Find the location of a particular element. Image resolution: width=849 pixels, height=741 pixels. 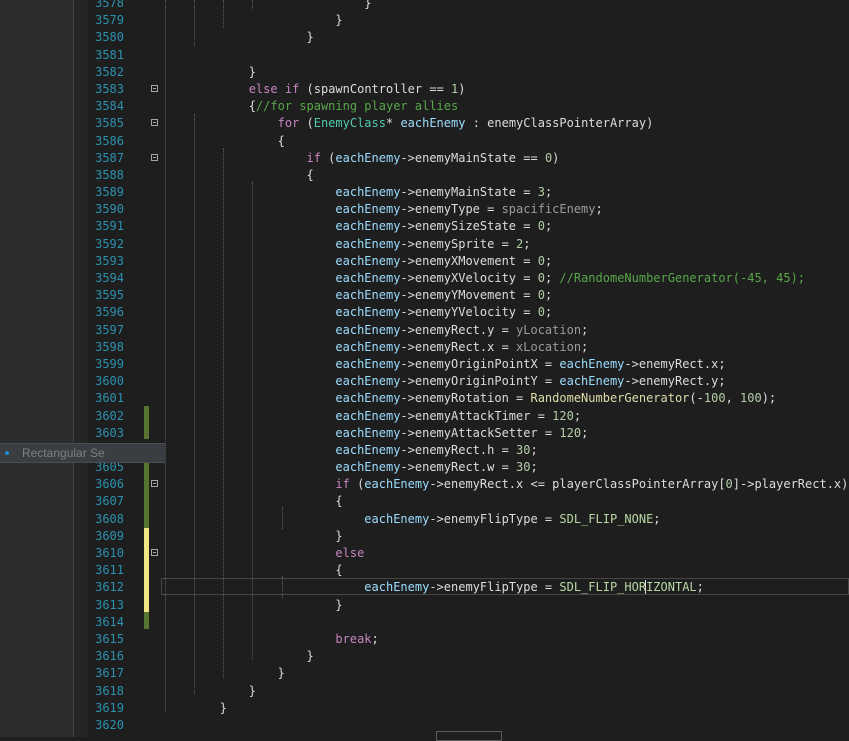

line-number: 3608 is located at coordinates (109, 518).